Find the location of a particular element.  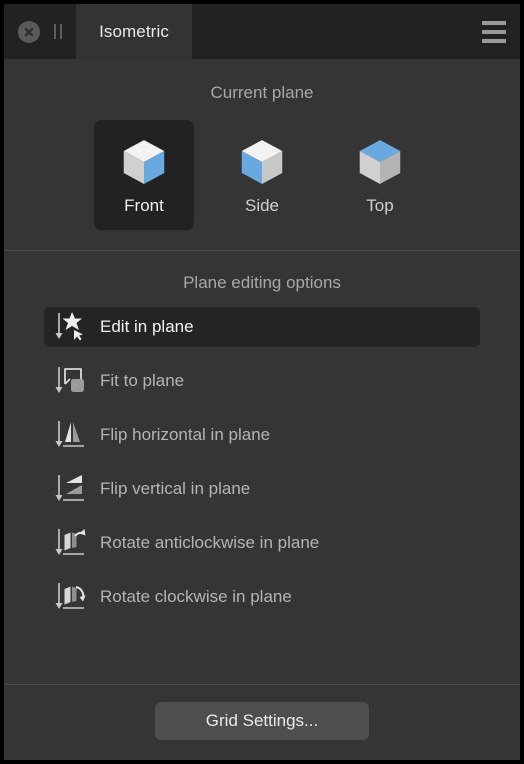

option-rotate-clockwise-in-plane-label: Rotate clockwise in plane is located at coordinates (196, 596).